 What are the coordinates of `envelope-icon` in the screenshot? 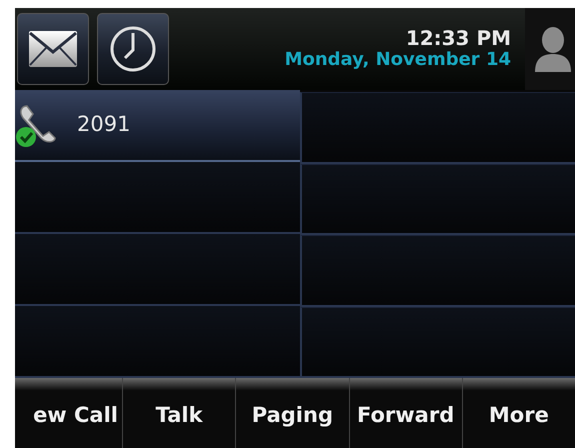 It's located at (53, 49).